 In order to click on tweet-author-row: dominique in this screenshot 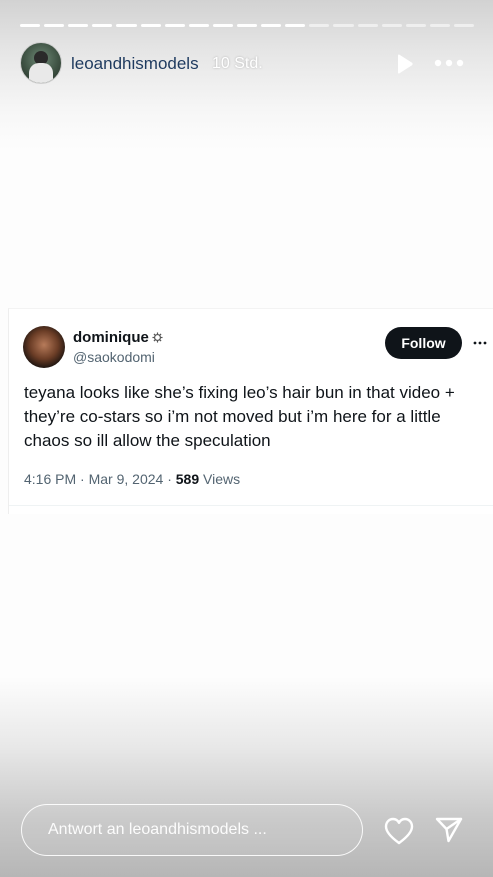, I will do `click(118, 337)`.